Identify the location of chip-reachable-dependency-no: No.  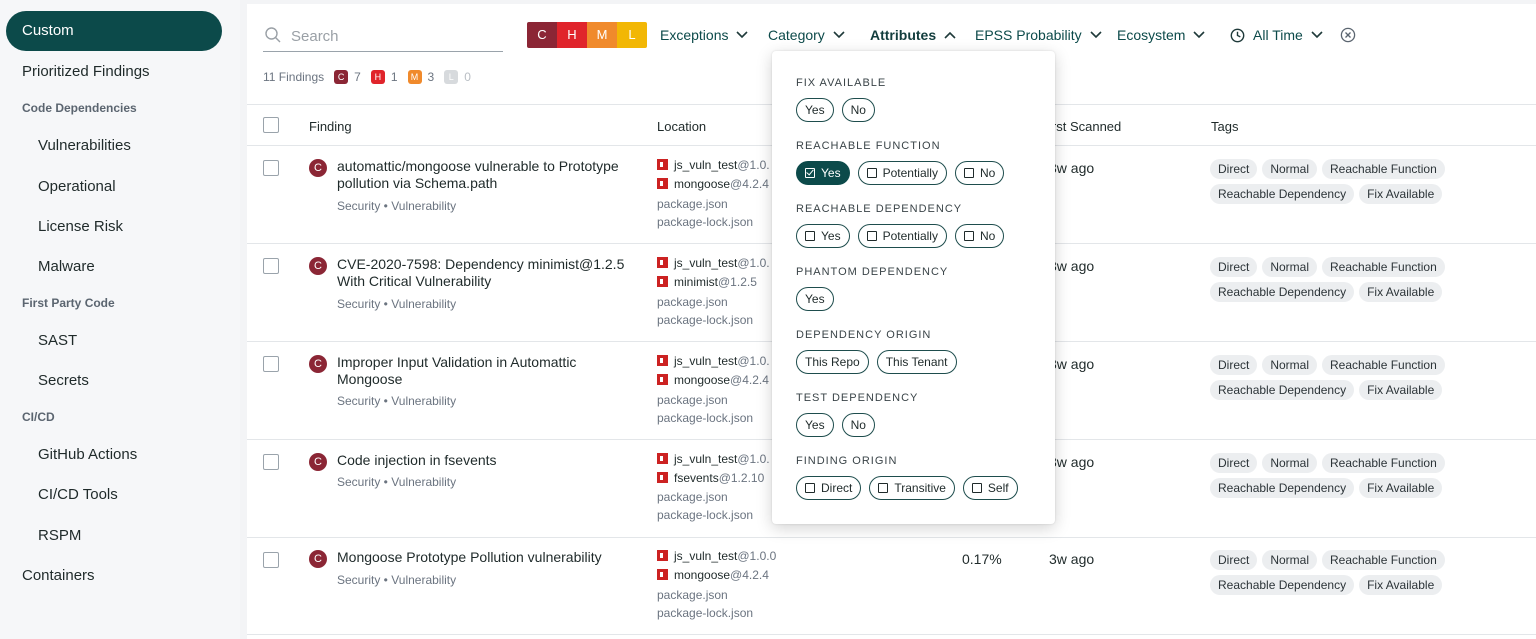
(979, 236).